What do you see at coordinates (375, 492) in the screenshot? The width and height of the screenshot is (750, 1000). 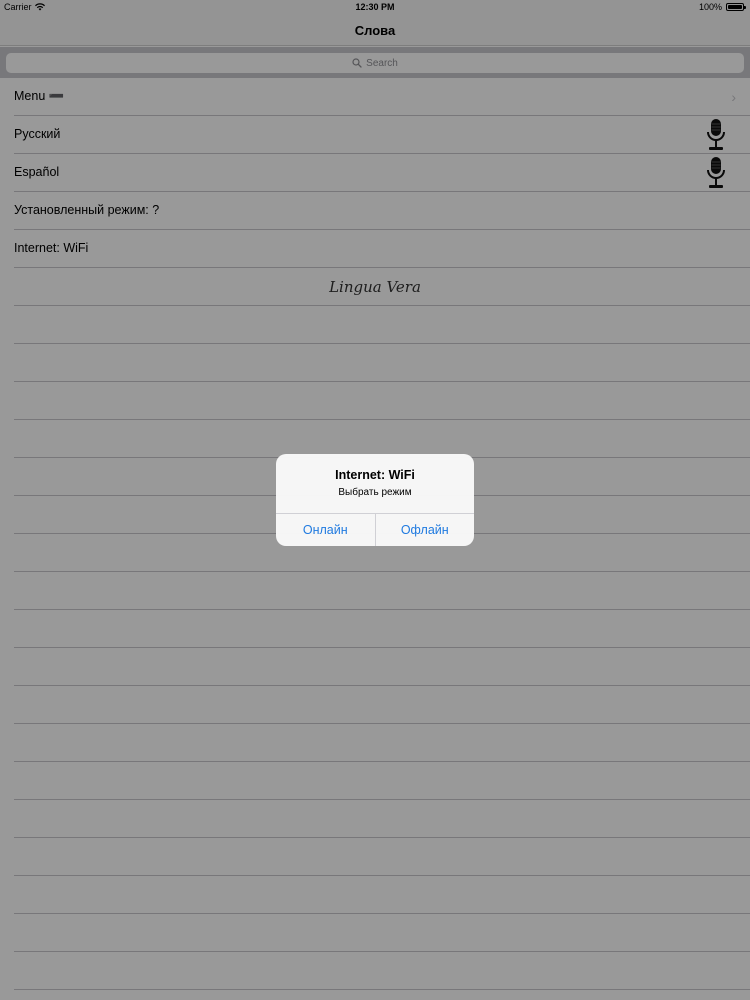 I see `alert-message: Выбрать режим` at bounding box center [375, 492].